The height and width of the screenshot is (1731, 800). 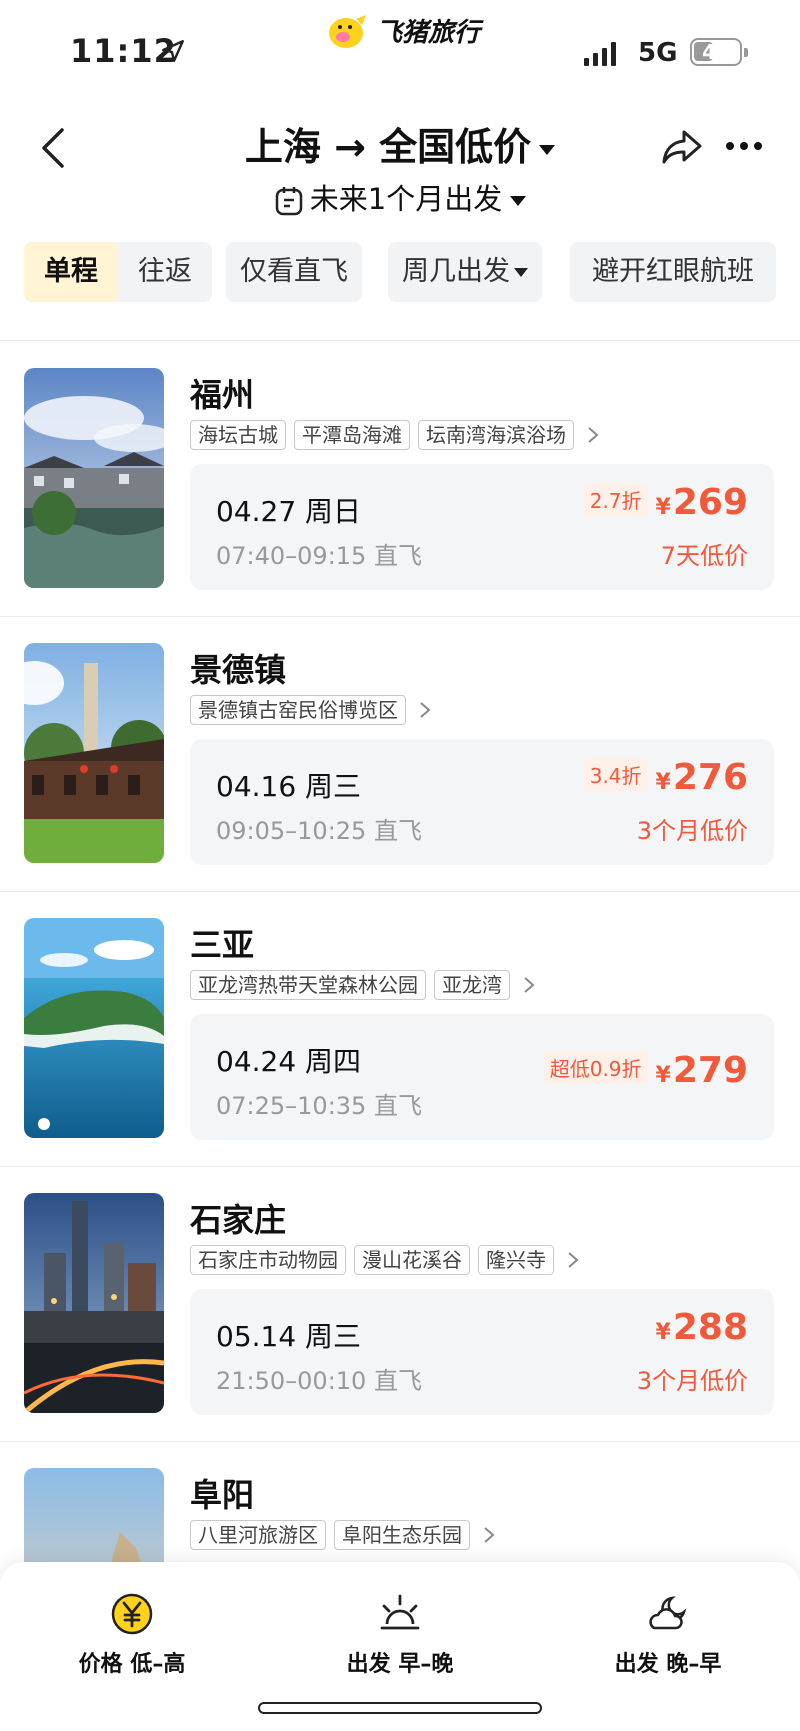 I want to click on sort-label: 价格 低–高, so click(x=132, y=1664).